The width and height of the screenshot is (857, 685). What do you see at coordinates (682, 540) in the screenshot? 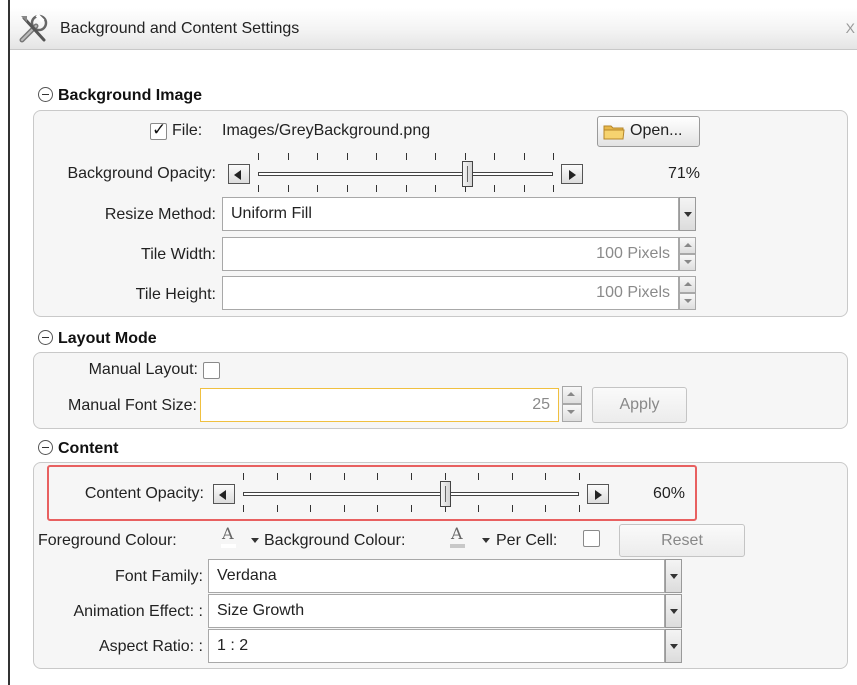
I see `reset-button: Reset` at bounding box center [682, 540].